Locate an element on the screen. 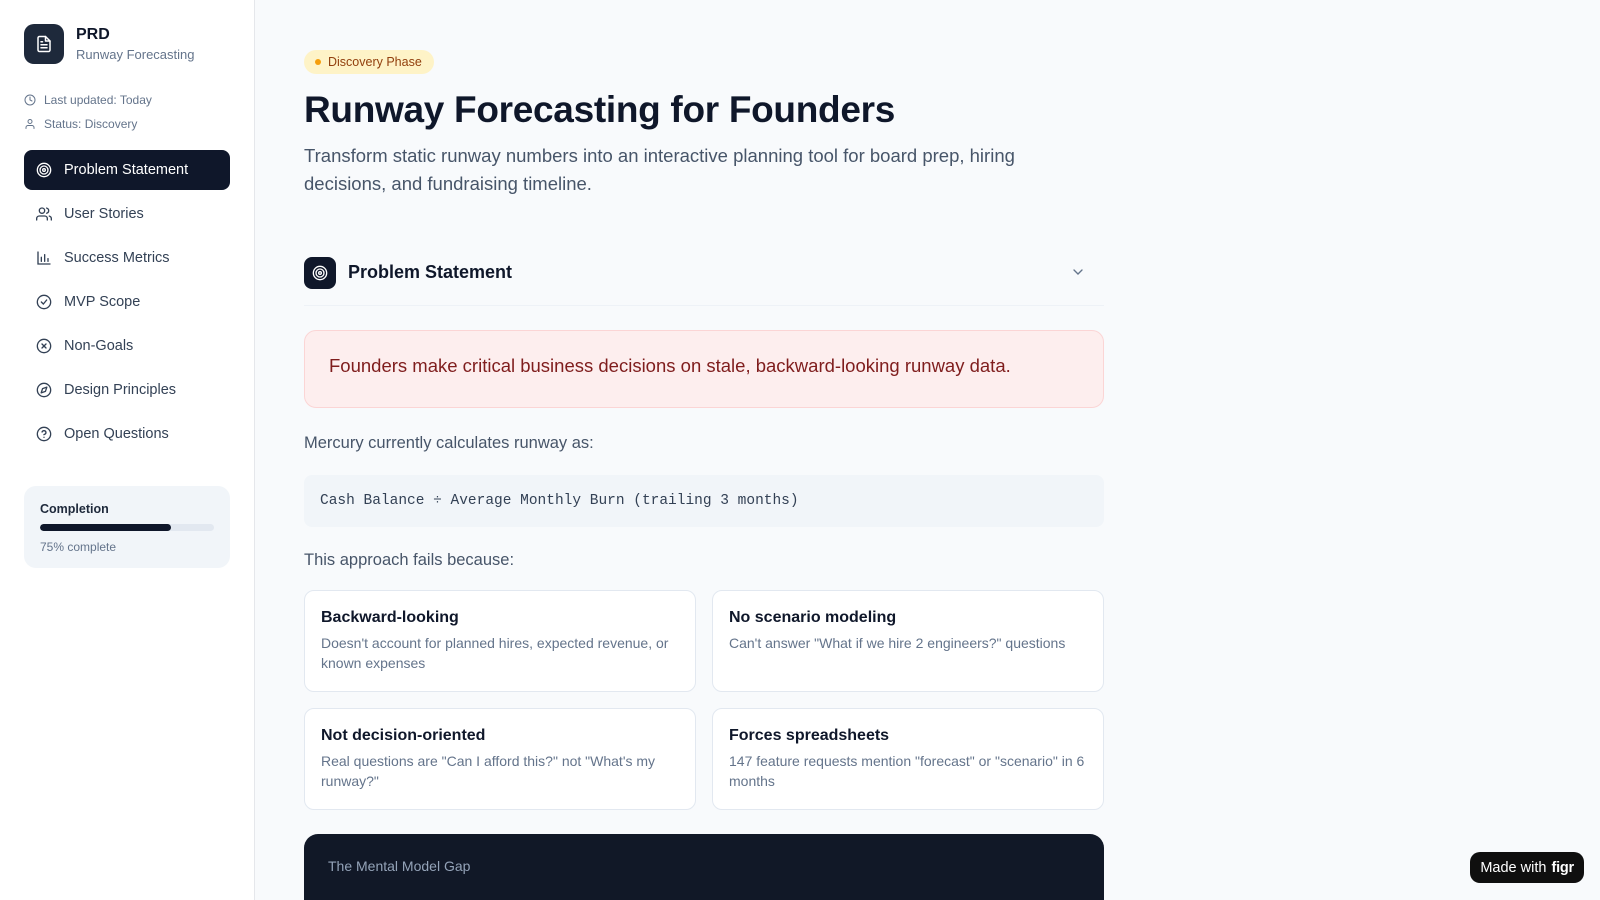 Image resolution: width=1600 pixels, height=900 pixels. made-with-badge: Made with figr is located at coordinates (1527, 867).